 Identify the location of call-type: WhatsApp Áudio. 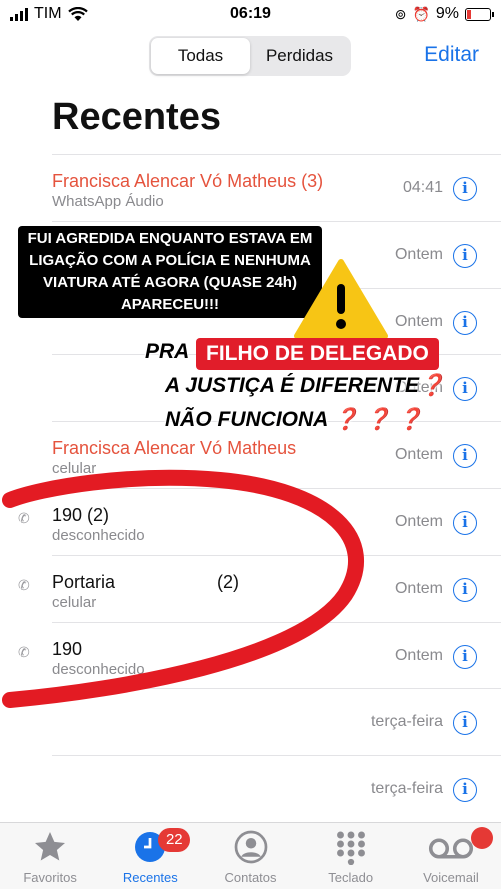
(108, 201).